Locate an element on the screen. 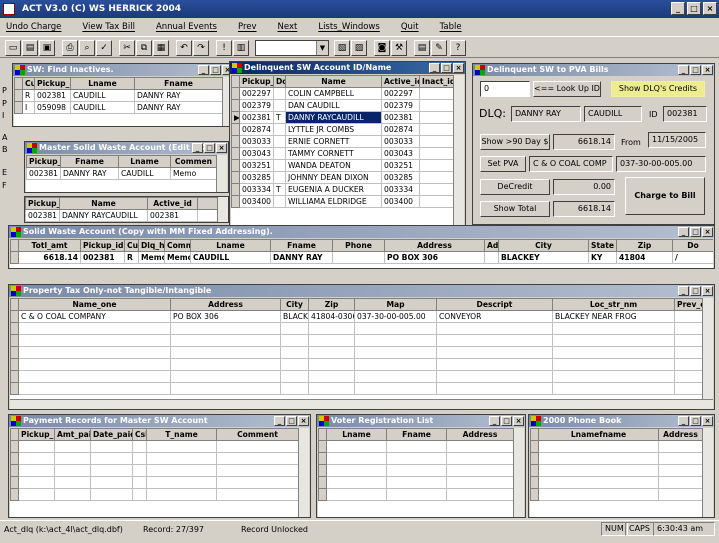  window-icon: ▤ is located at coordinates (422, 48).